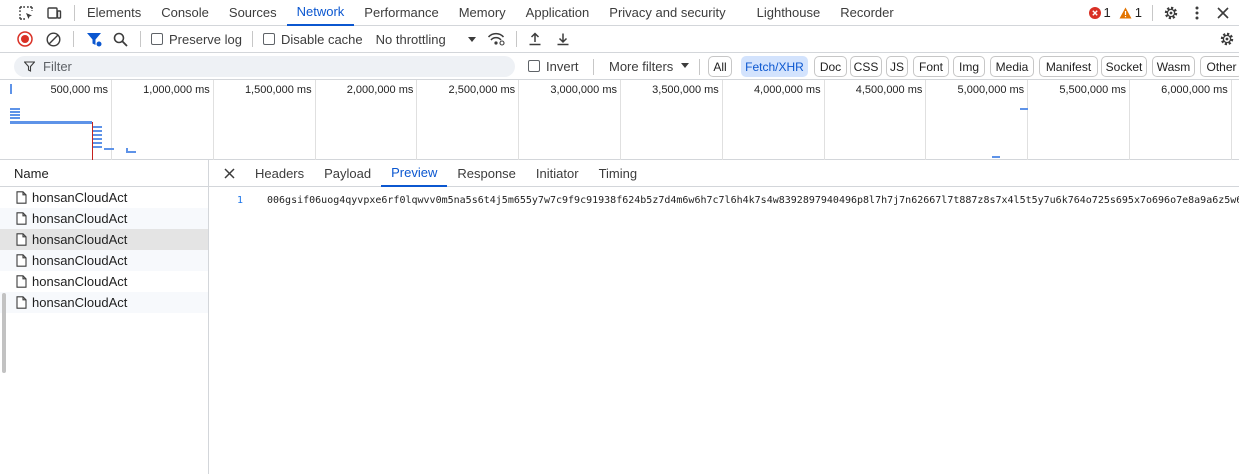  Describe the element at coordinates (229, 173) in the screenshot. I see `close-detail-icon` at that location.